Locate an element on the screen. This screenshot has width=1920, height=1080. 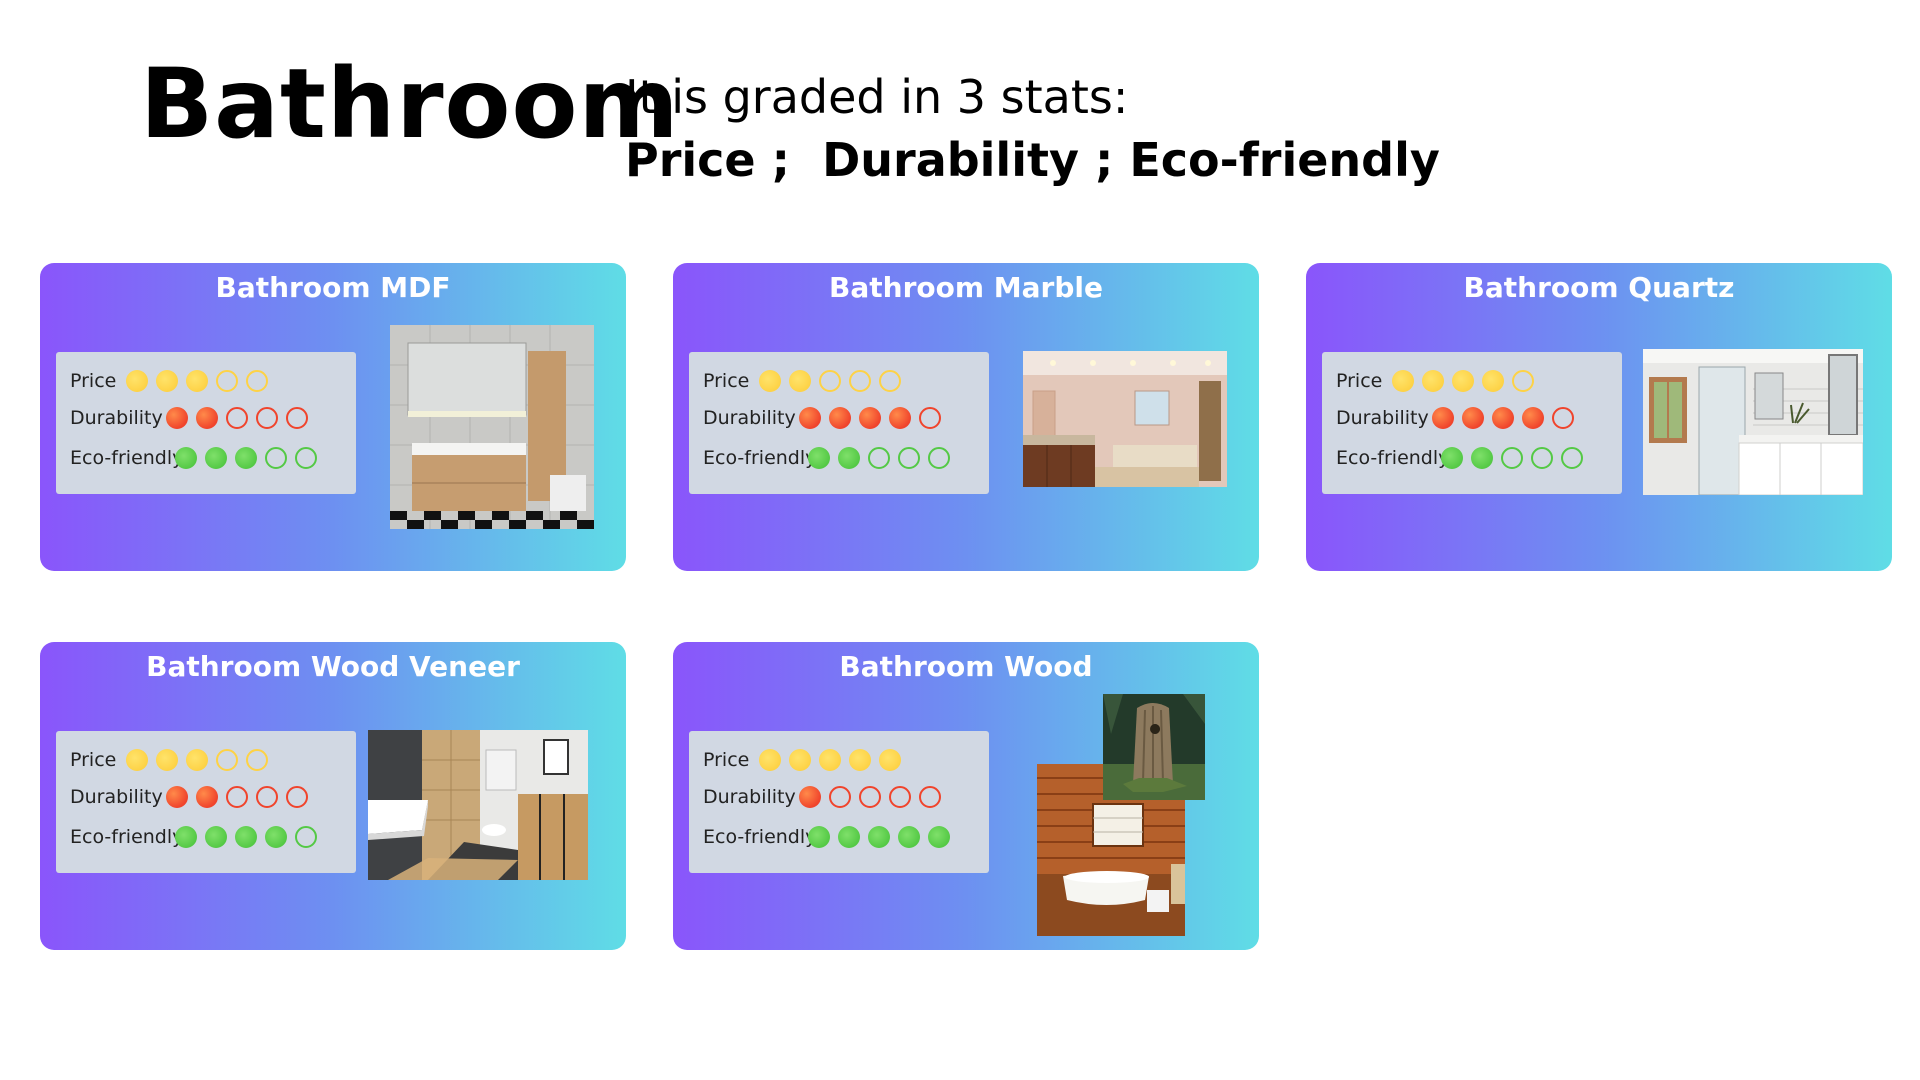
card-title: Bathroom Quartz is located at coordinates (1599, 287).